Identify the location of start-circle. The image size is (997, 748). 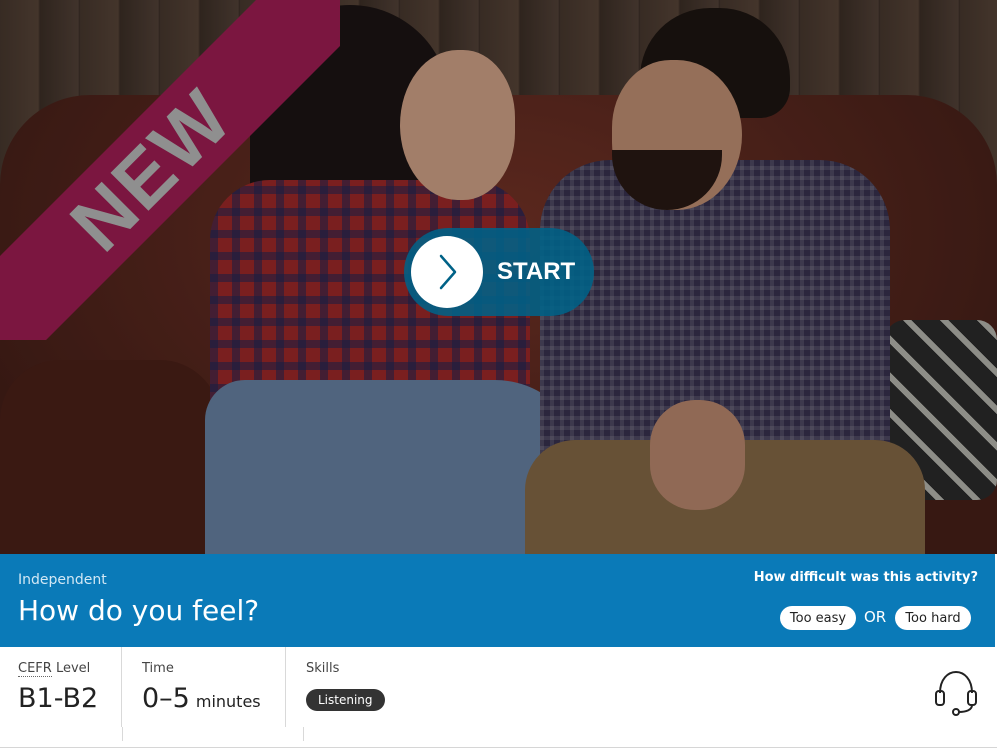
(447, 272).